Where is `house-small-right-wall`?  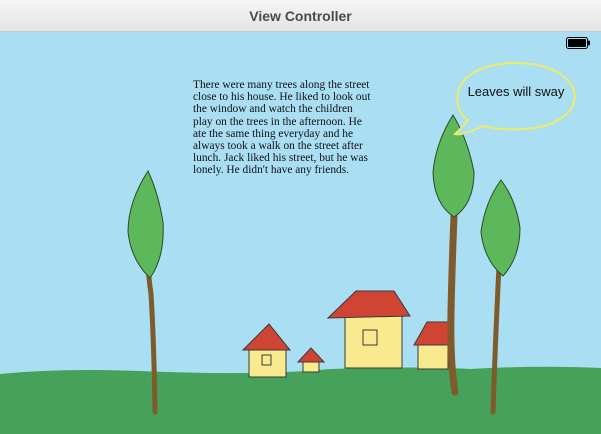
house-small-right-wall is located at coordinates (433, 356).